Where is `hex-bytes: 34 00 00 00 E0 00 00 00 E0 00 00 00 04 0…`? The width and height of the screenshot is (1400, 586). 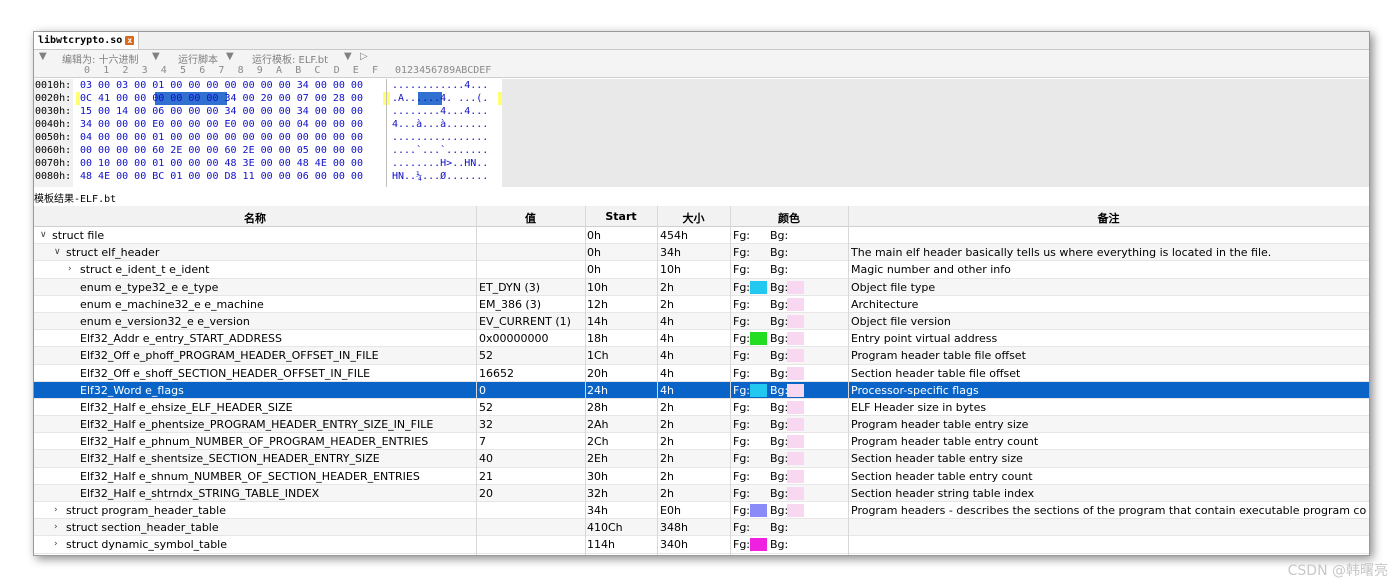
hex-bytes: 34 00 00 00 E0 00 00 00 E0 00 00 00 04 0… is located at coordinates (221, 124).